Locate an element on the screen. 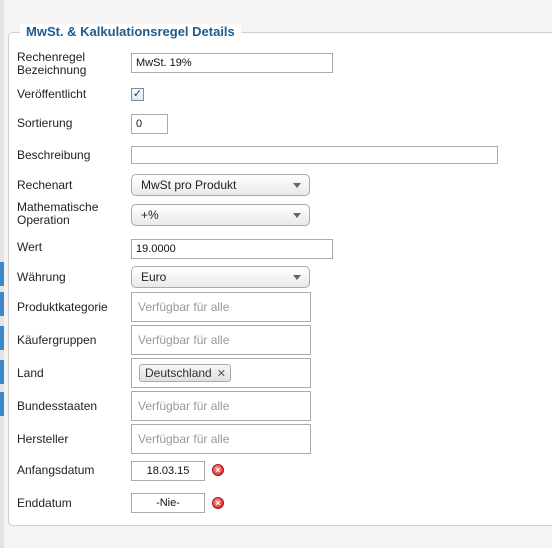 This screenshot has width=552, height=548. kind-select: MwSt pro Produkt is located at coordinates (220, 185).